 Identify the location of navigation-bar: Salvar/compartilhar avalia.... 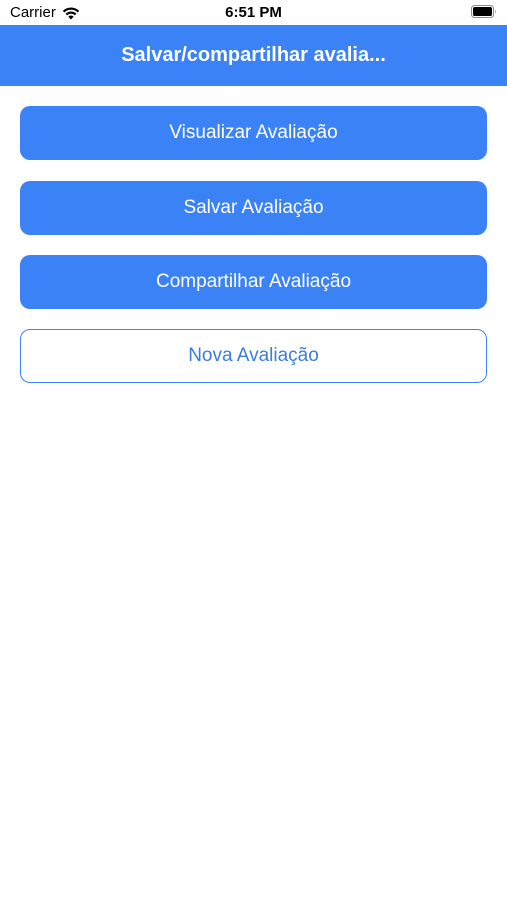
(253, 55).